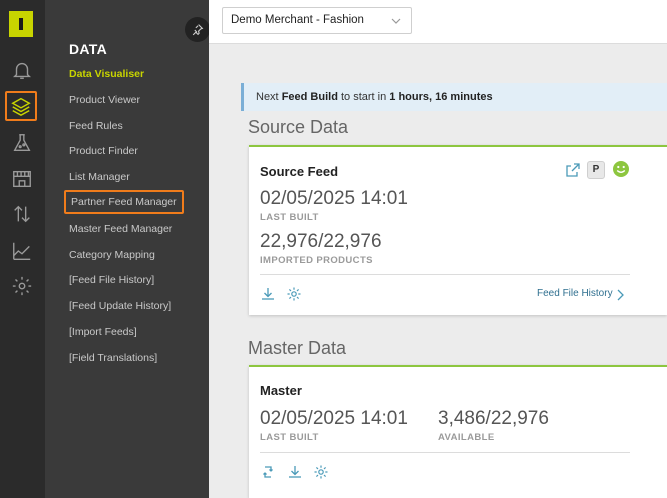 This screenshot has height=498, width=667. Describe the element at coordinates (22, 179) in the screenshot. I see `store-icon` at that location.